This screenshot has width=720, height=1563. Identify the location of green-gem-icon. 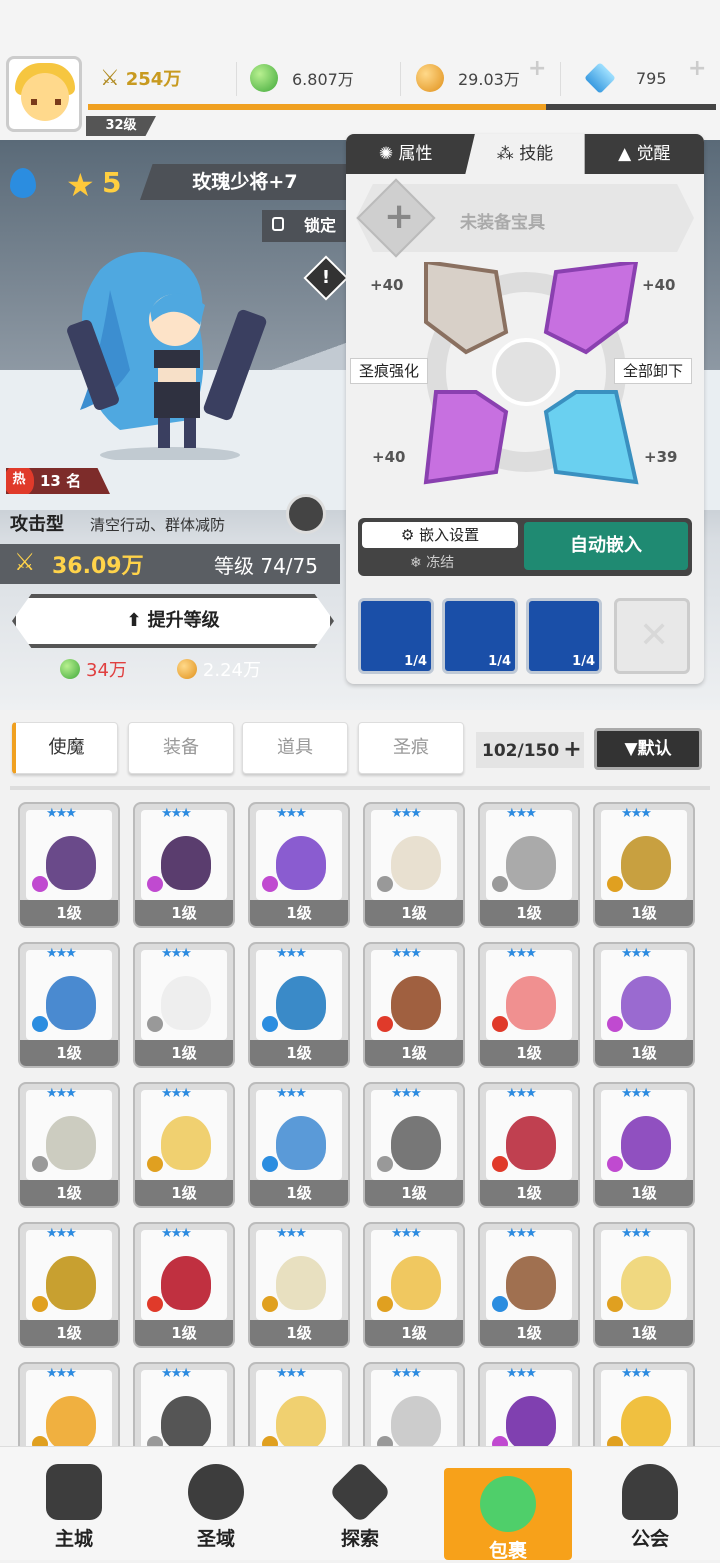
(70, 669).